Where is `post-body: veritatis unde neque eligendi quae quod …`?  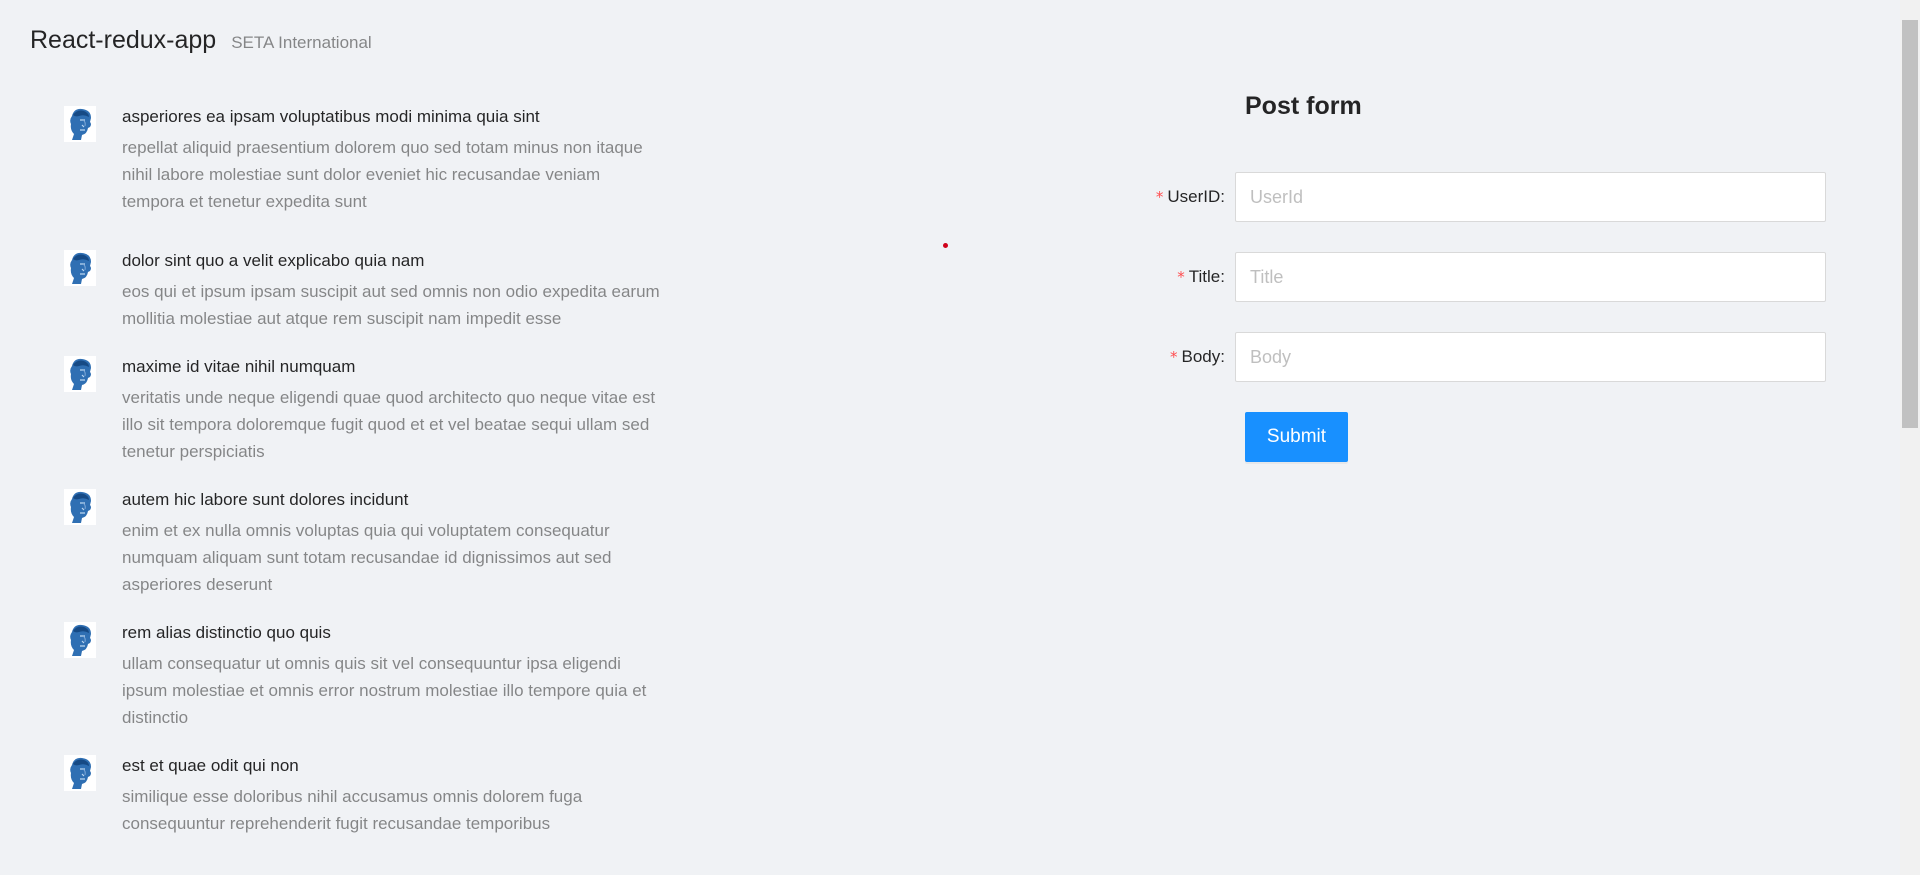 post-body: veritatis unde neque eligendi quae quod … is located at coordinates (389, 424).